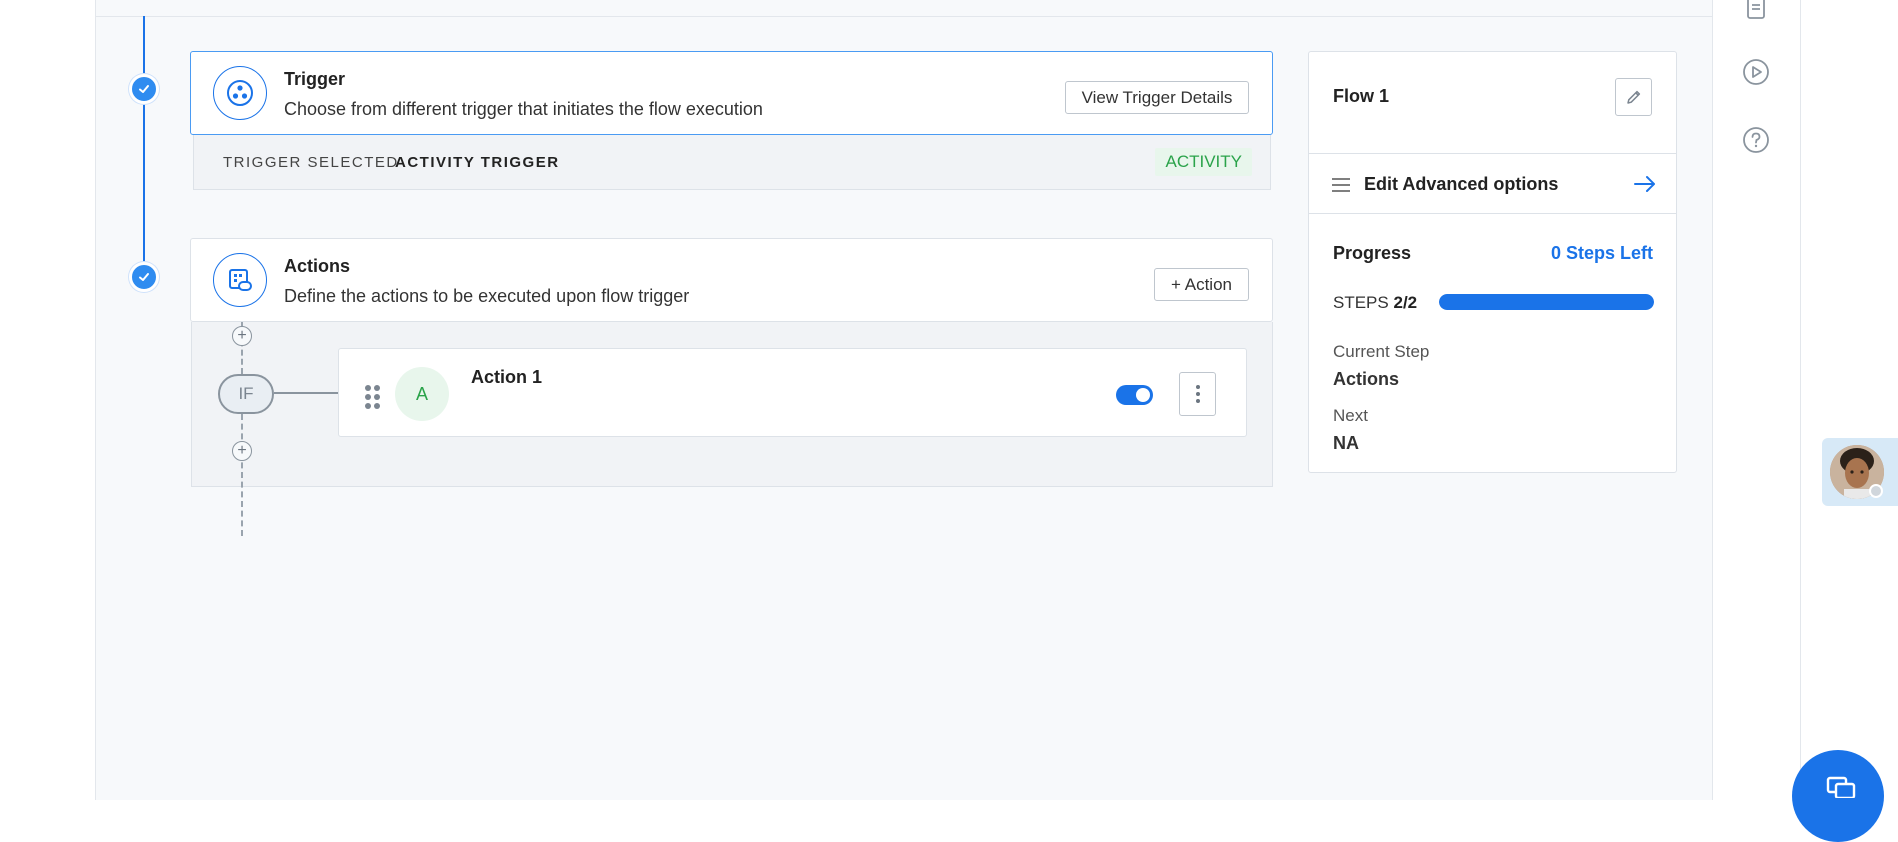  What do you see at coordinates (1197, 394) in the screenshot?
I see `more-options-icon` at bounding box center [1197, 394].